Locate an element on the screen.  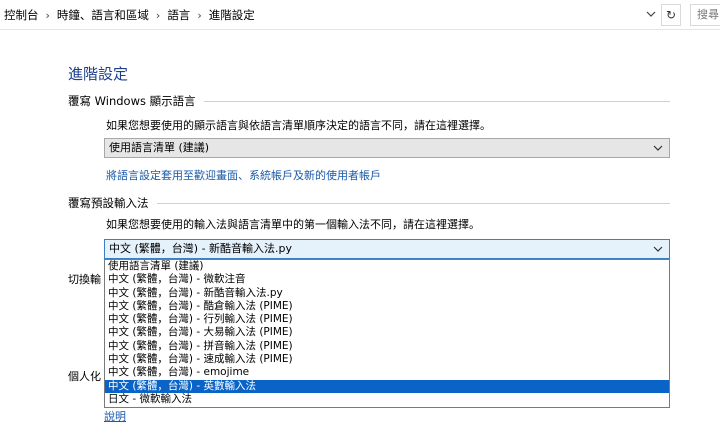
search-input: 搜尋 is located at coordinates (705, 15).